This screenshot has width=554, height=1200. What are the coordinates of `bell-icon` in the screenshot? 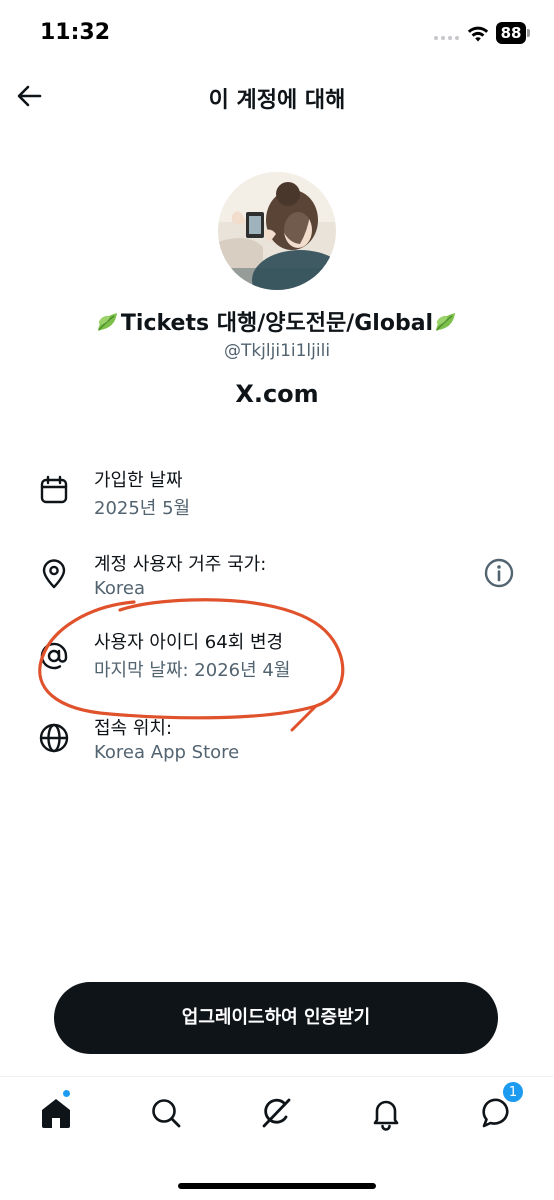 It's located at (386, 1115).